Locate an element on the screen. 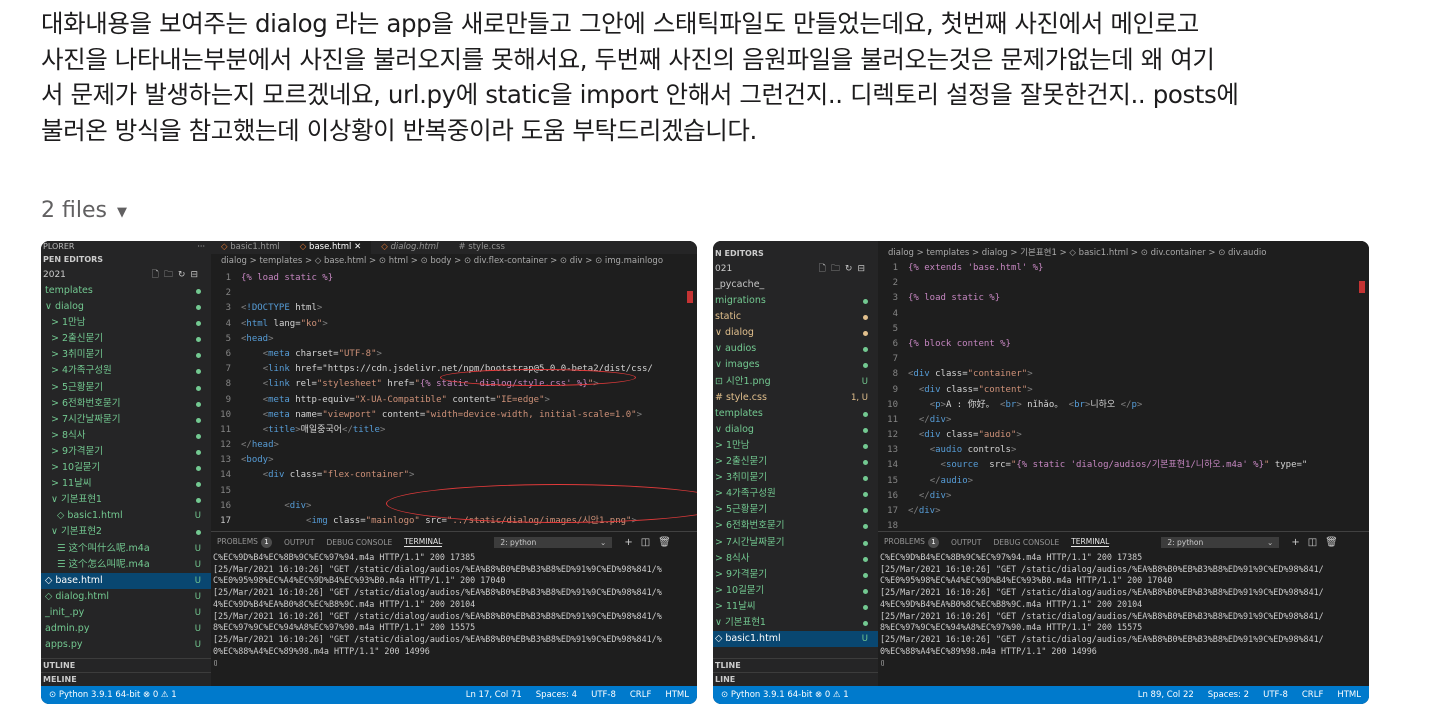 The width and height of the screenshot is (1435, 721). explorer-actions-icon: 🗋🗀↻⊟ is located at coordinates (177, 275).